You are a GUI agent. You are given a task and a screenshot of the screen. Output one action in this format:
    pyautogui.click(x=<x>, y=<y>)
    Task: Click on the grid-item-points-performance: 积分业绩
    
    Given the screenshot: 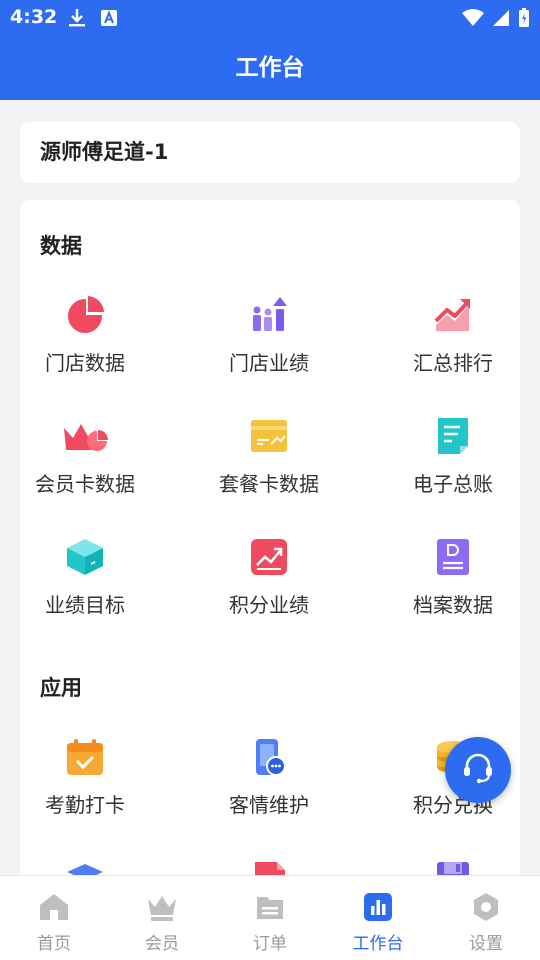 What is the action you would take?
    pyautogui.click(x=269, y=592)
    